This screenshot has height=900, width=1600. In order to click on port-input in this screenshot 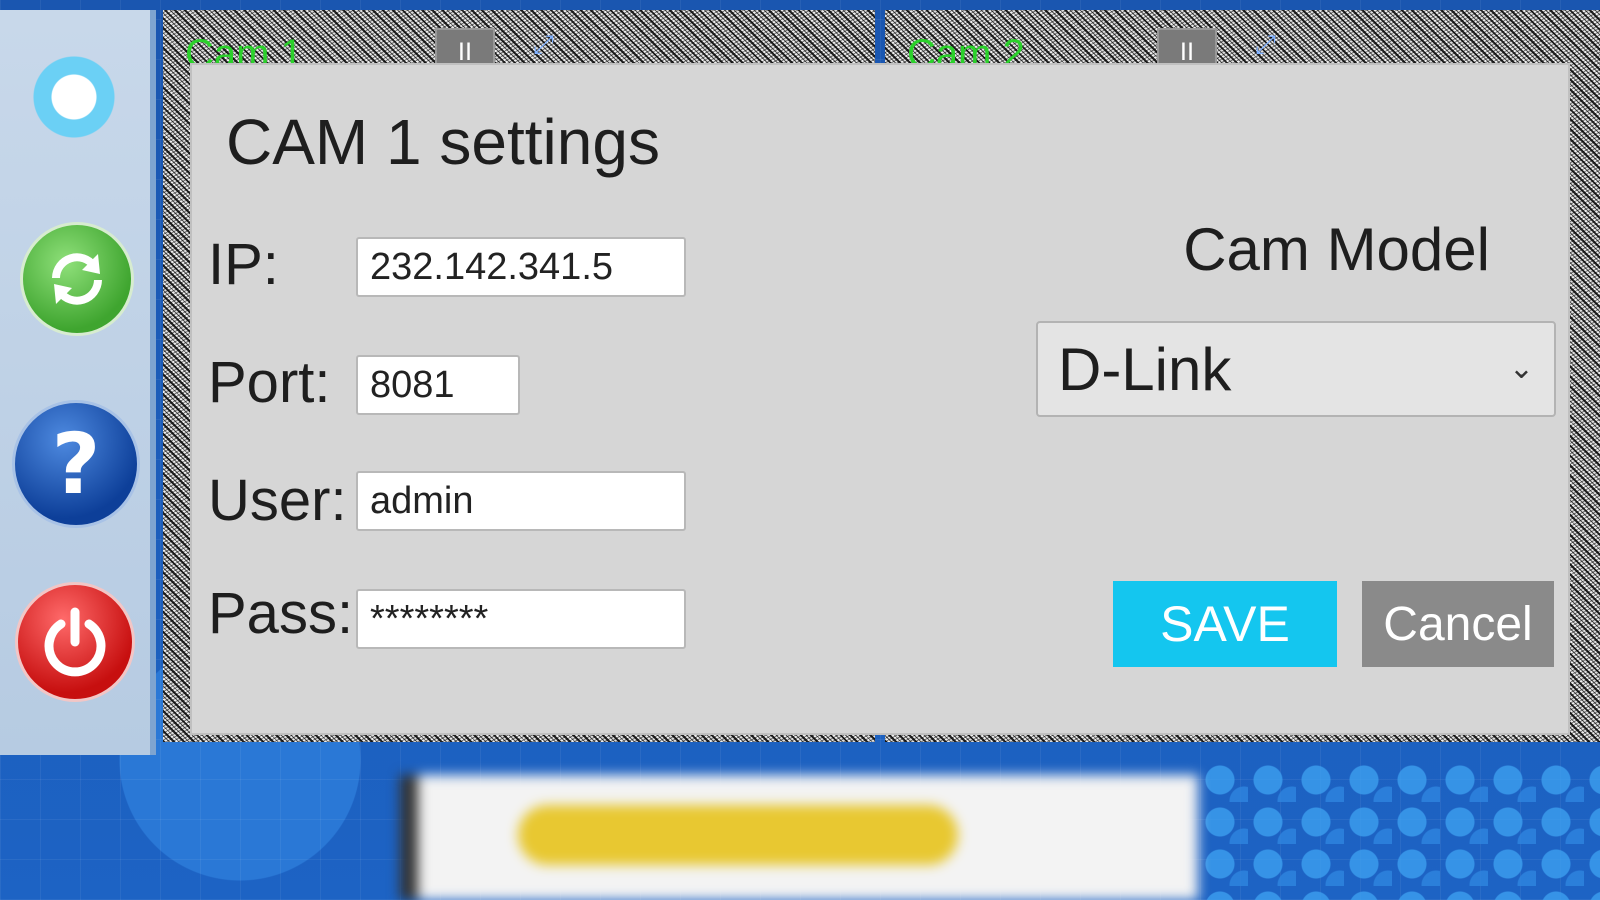, I will do `click(438, 385)`.